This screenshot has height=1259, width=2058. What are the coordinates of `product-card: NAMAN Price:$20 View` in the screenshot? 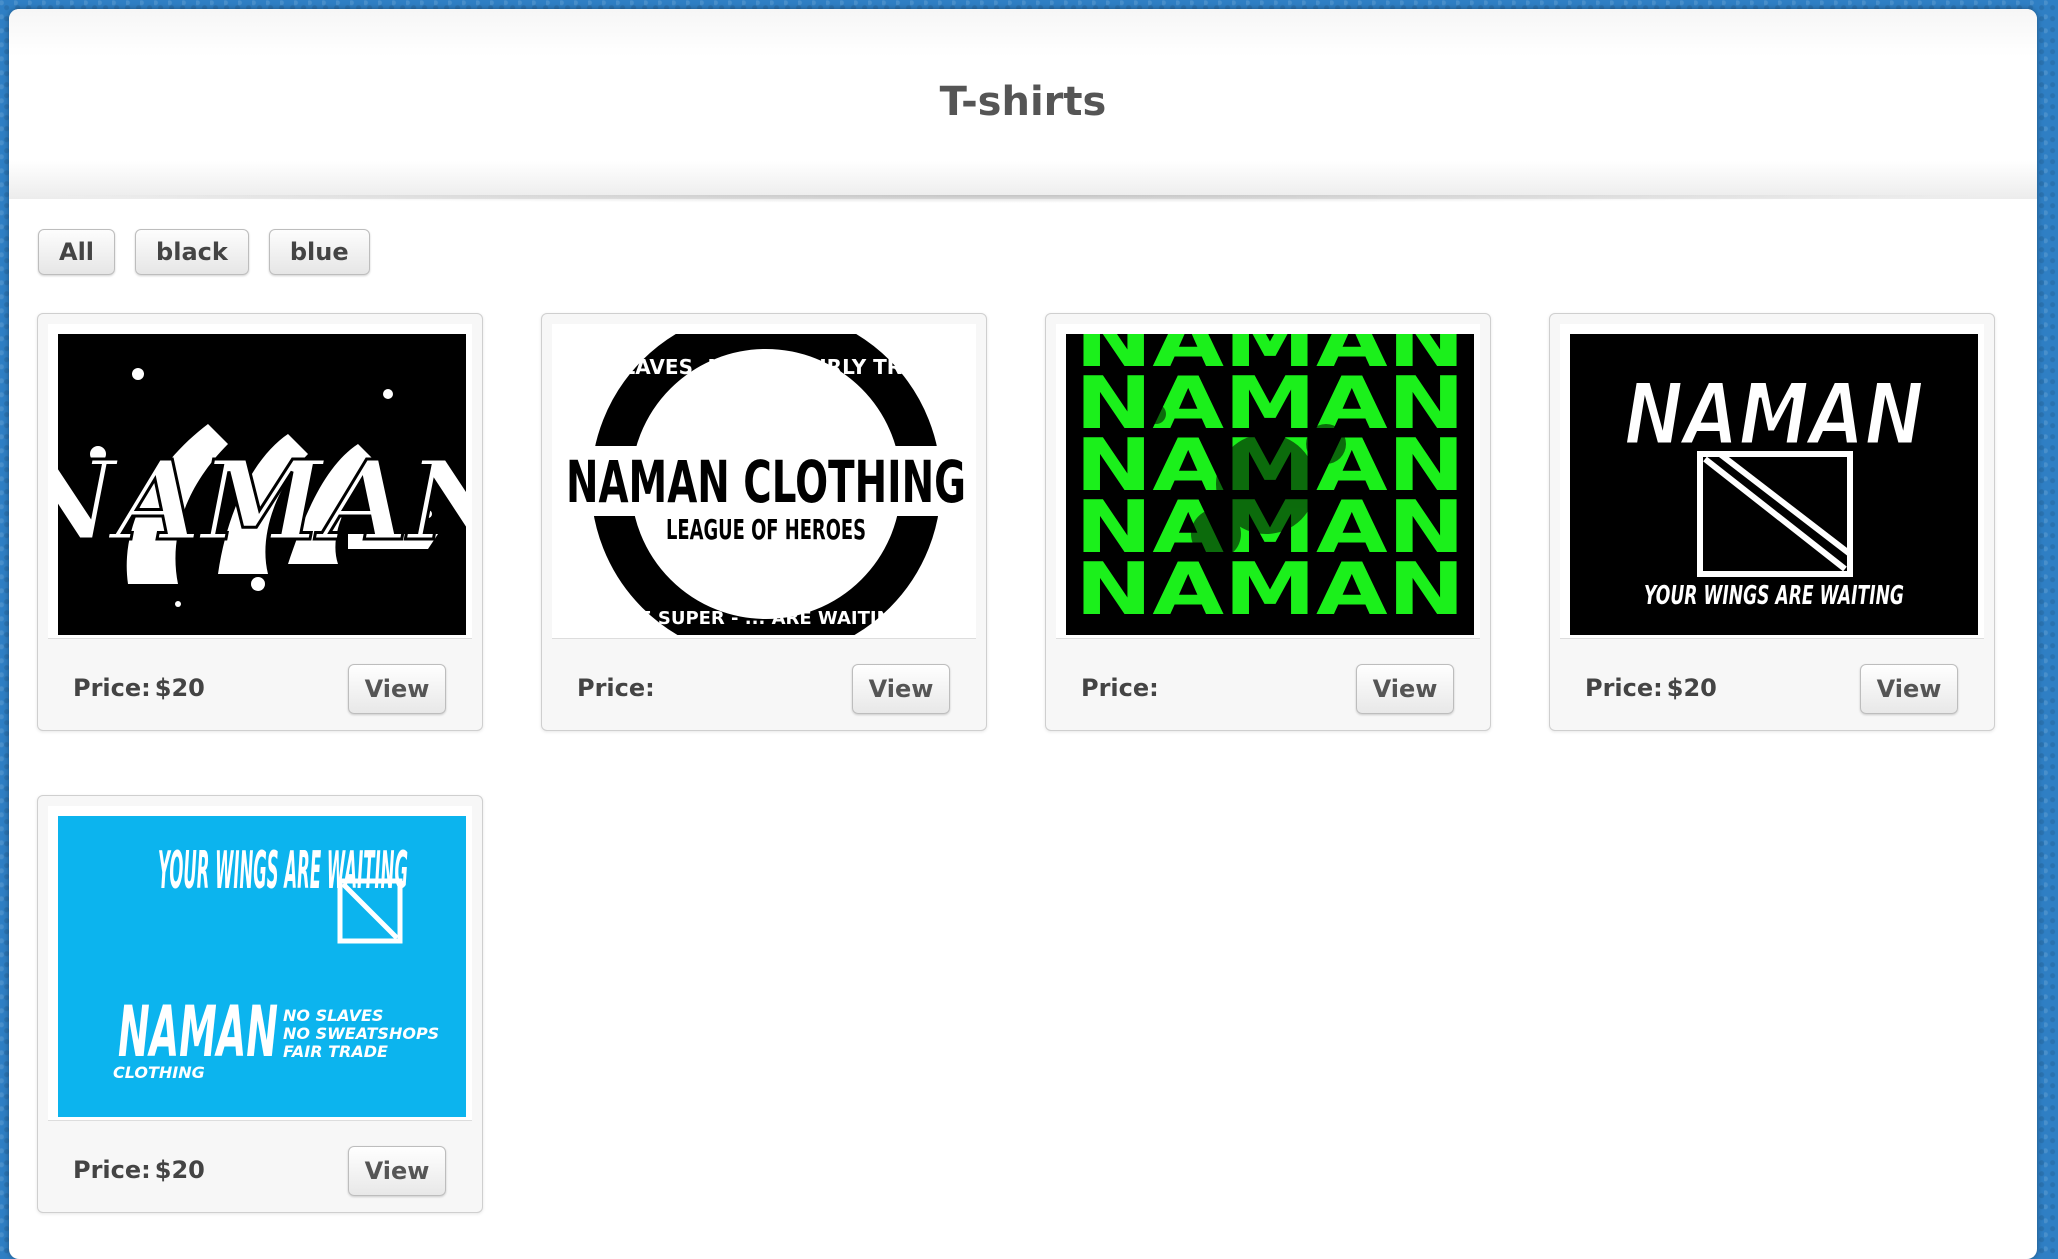 It's located at (260, 522).